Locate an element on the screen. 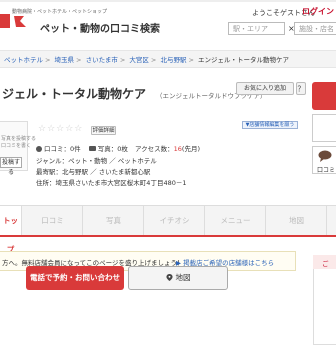 This screenshot has height=345, width=336. login-link: ログイン is located at coordinates (318, 11).